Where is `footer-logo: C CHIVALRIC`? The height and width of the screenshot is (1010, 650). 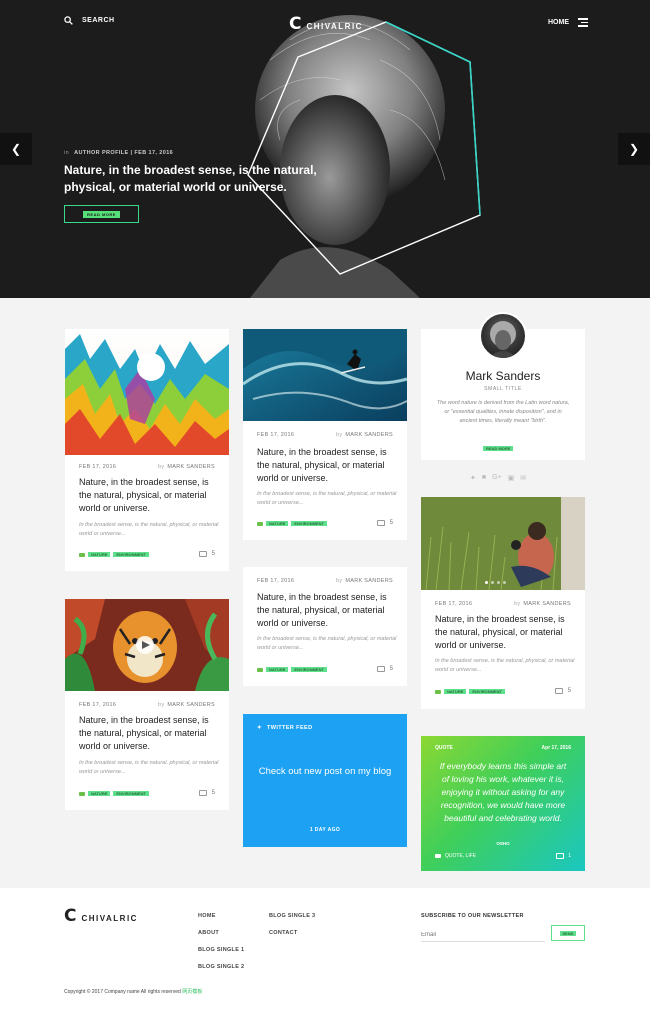
footer-logo: C CHIVALRIC is located at coordinates (101, 916).